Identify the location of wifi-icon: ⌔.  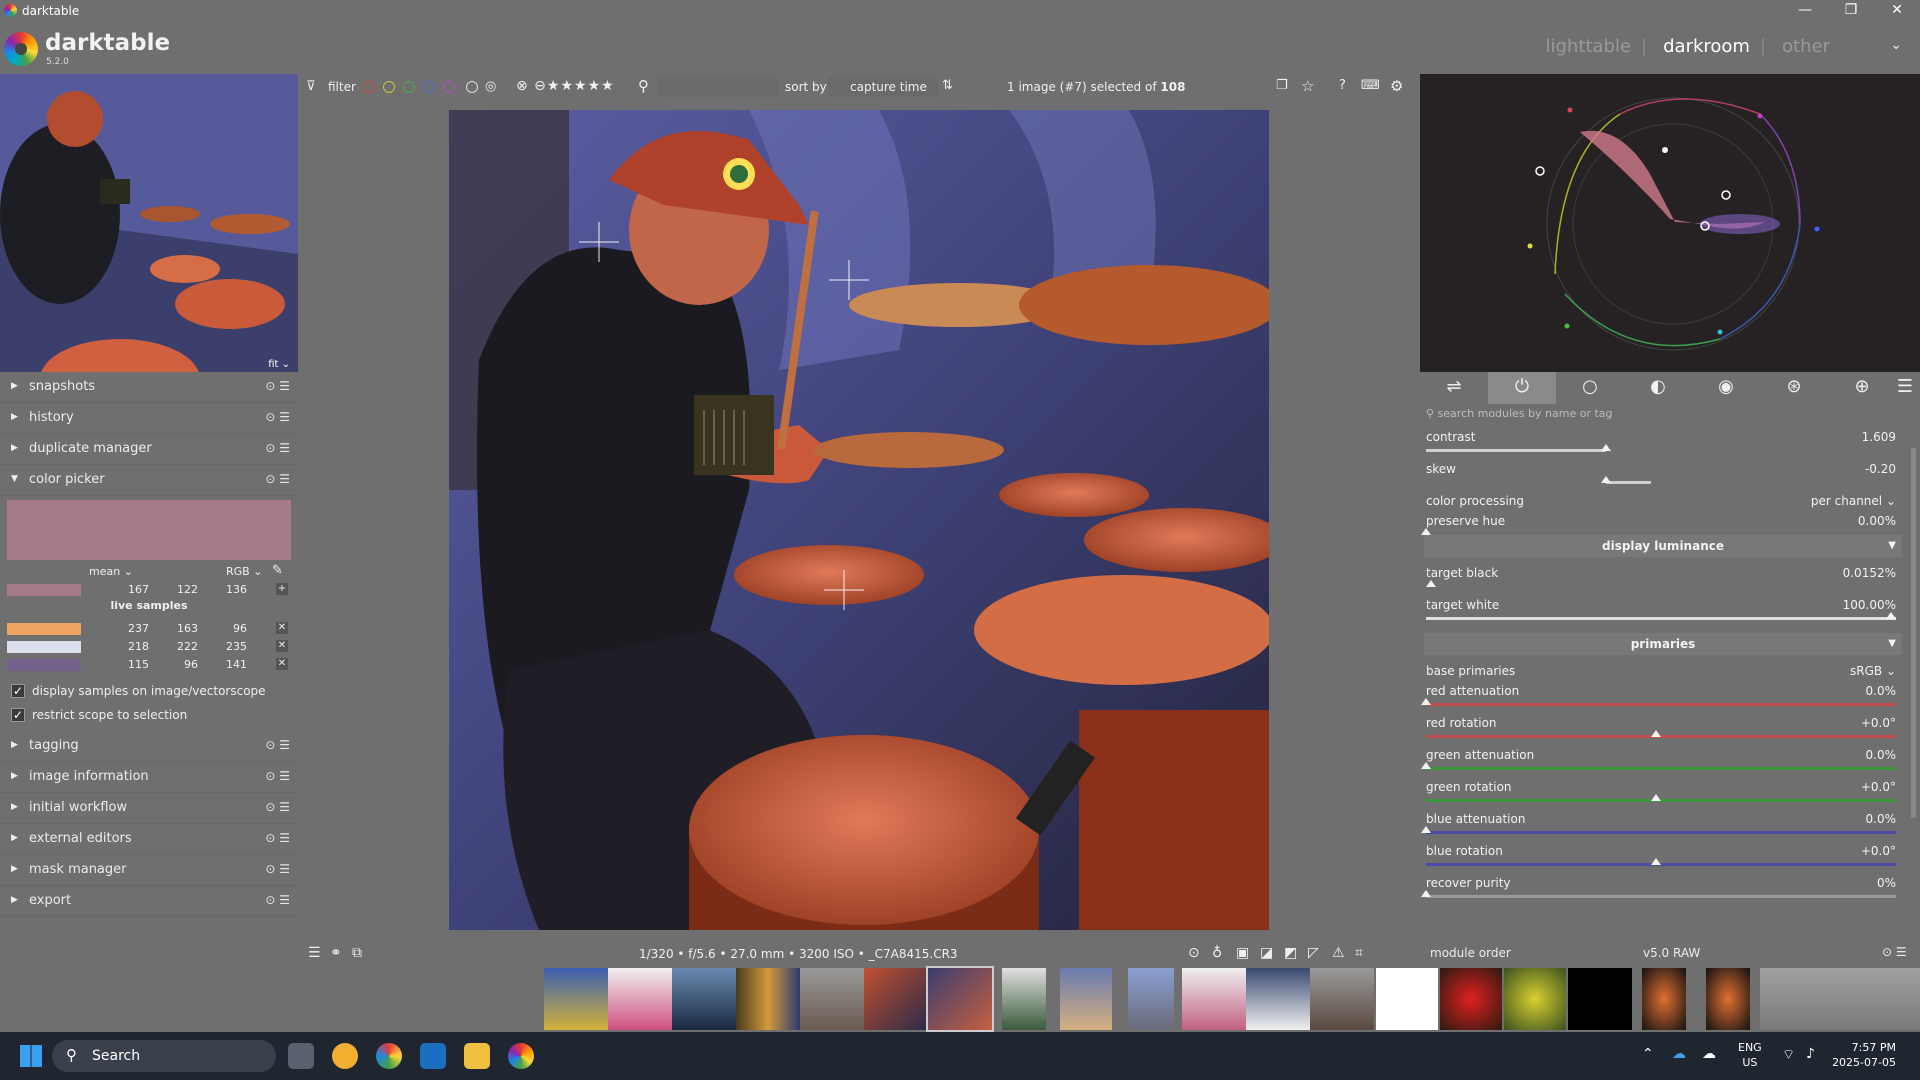
(1788, 1055).